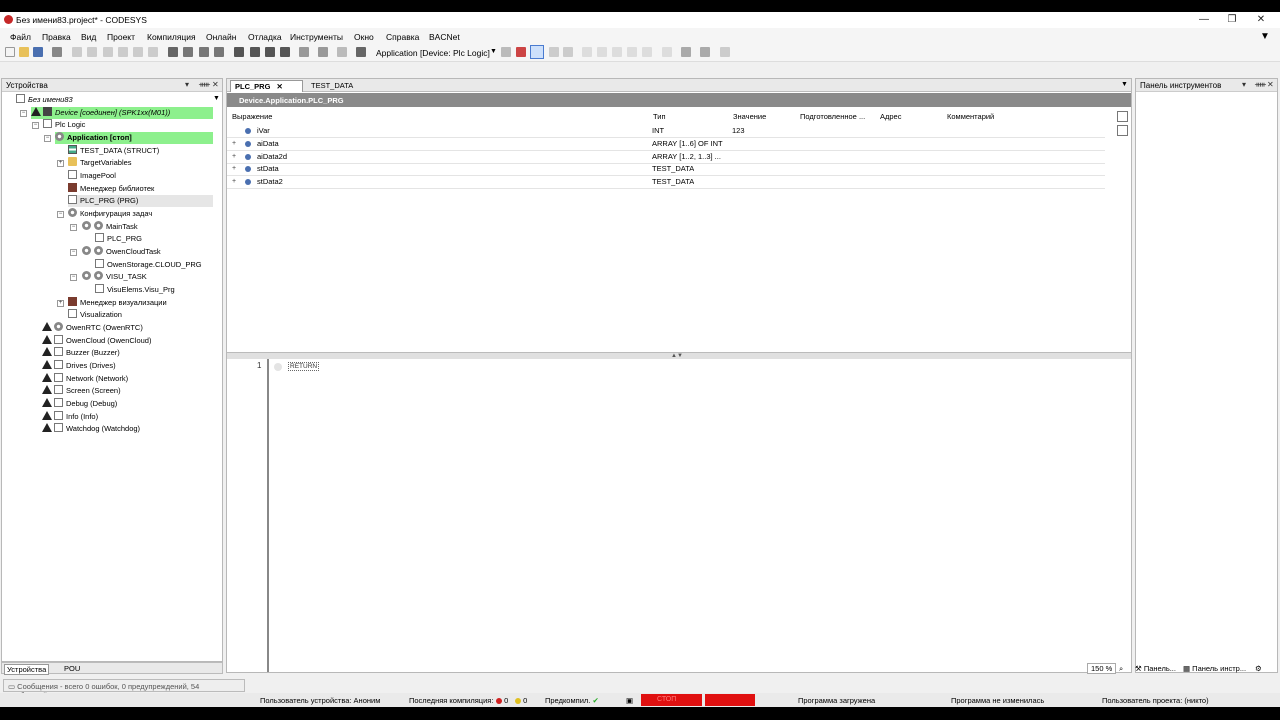 Image resolution: width=1280 pixels, height=720 pixels. I want to click on tree-node-plc-prg: PLC_PRG (PRG), so click(140, 201).